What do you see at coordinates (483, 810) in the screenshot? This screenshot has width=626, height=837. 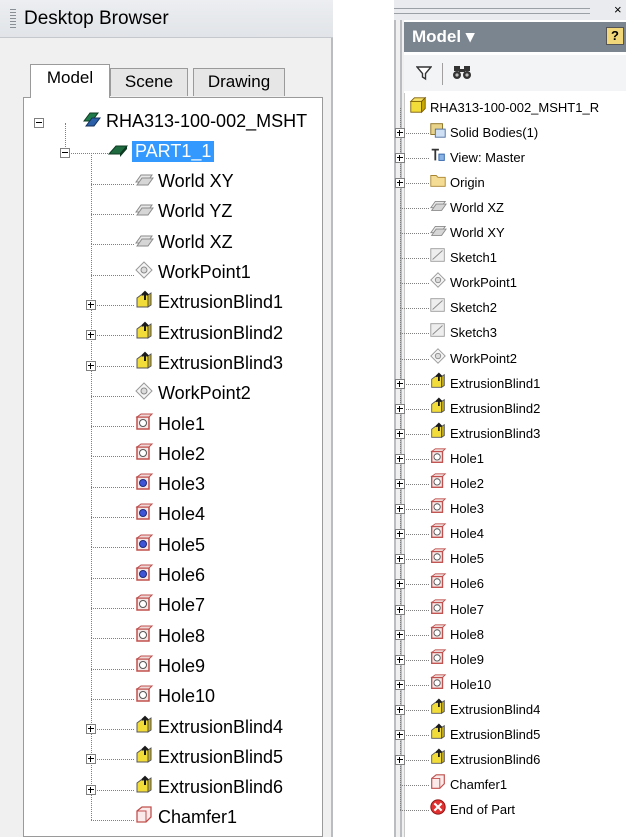 I see `tree-node-label: End of Part` at bounding box center [483, 810].